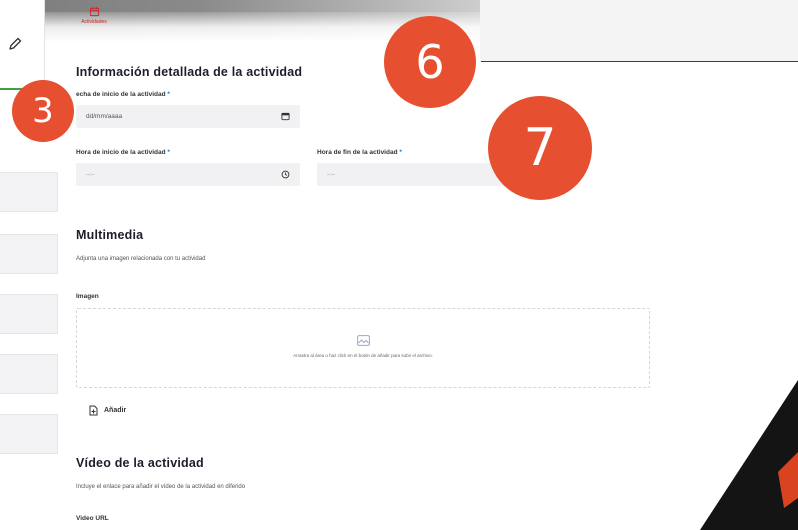 This screenshot has height=530, width=798. Describe the element at coordinates (189, 72) in the screenshot. I see `section-title-details: Información detallada de la actividad` at that location.